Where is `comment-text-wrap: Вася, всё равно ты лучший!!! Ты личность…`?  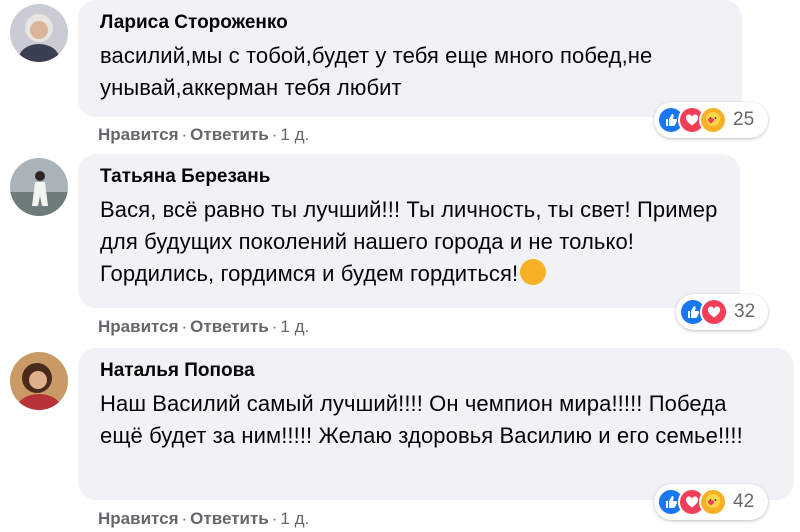
comment-text-wrap: Вася, всё равно ты лучший!!! Ты личность… is located at coordinates (409, 242).